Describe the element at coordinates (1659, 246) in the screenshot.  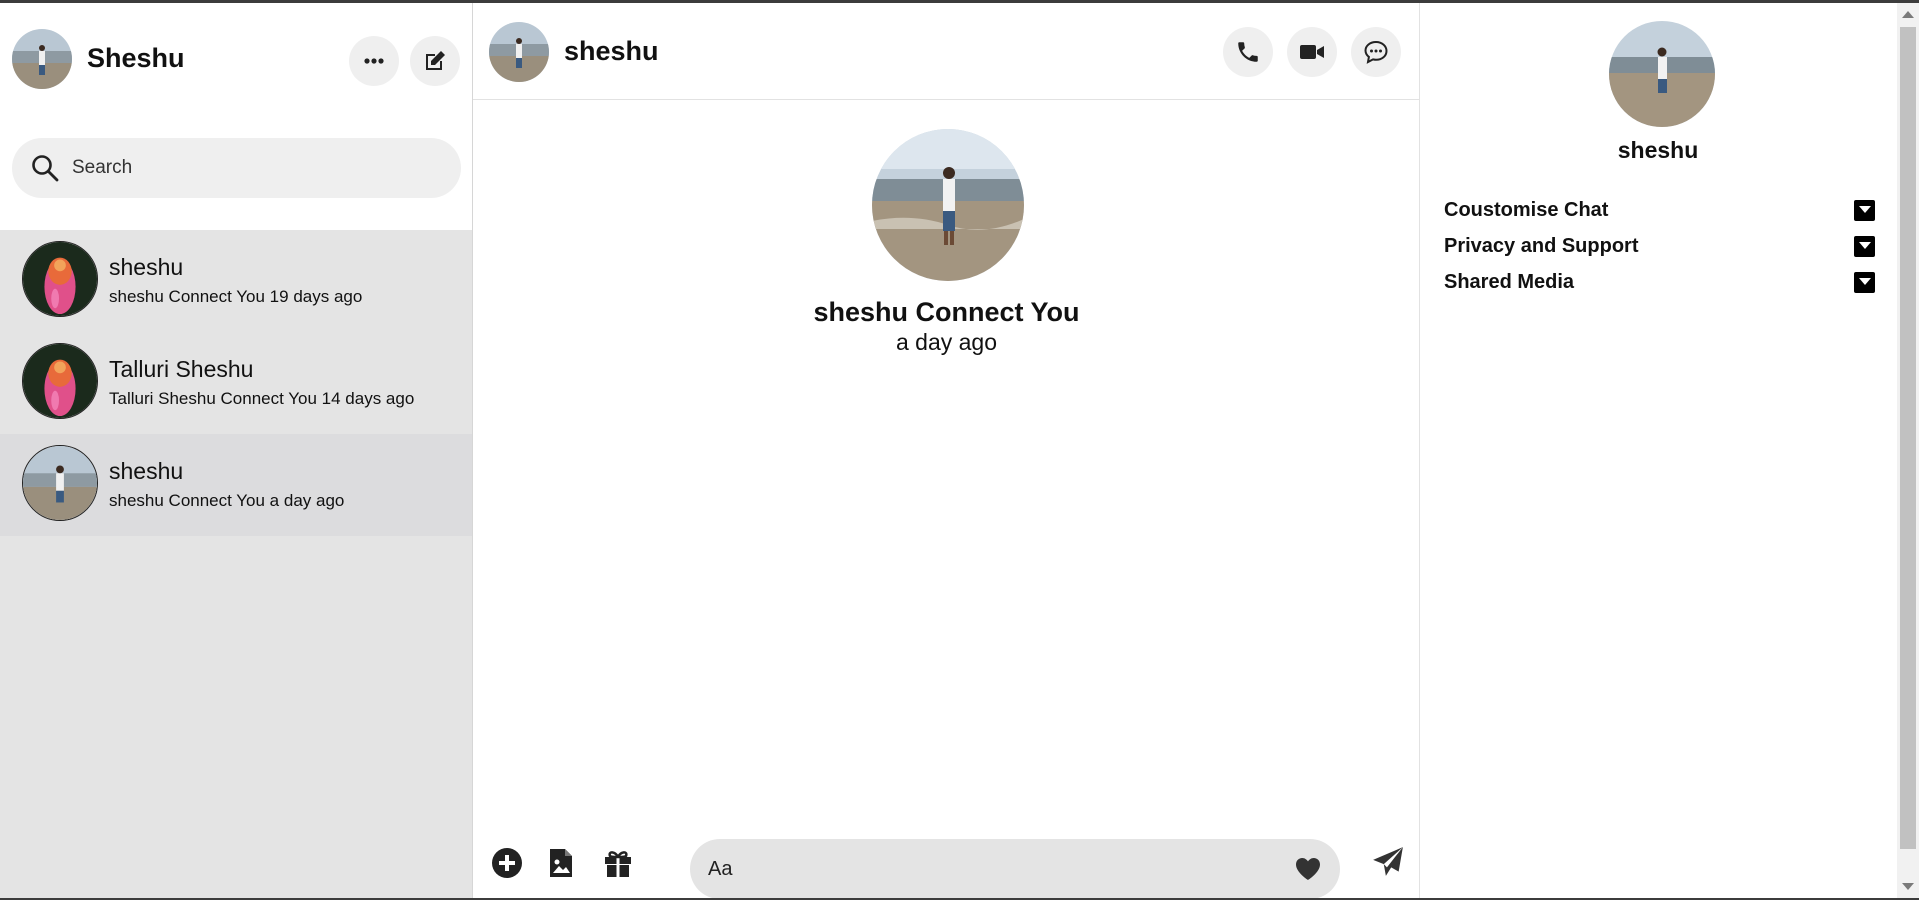
I see `section-privacy-support: Privacy and Support` at that location.